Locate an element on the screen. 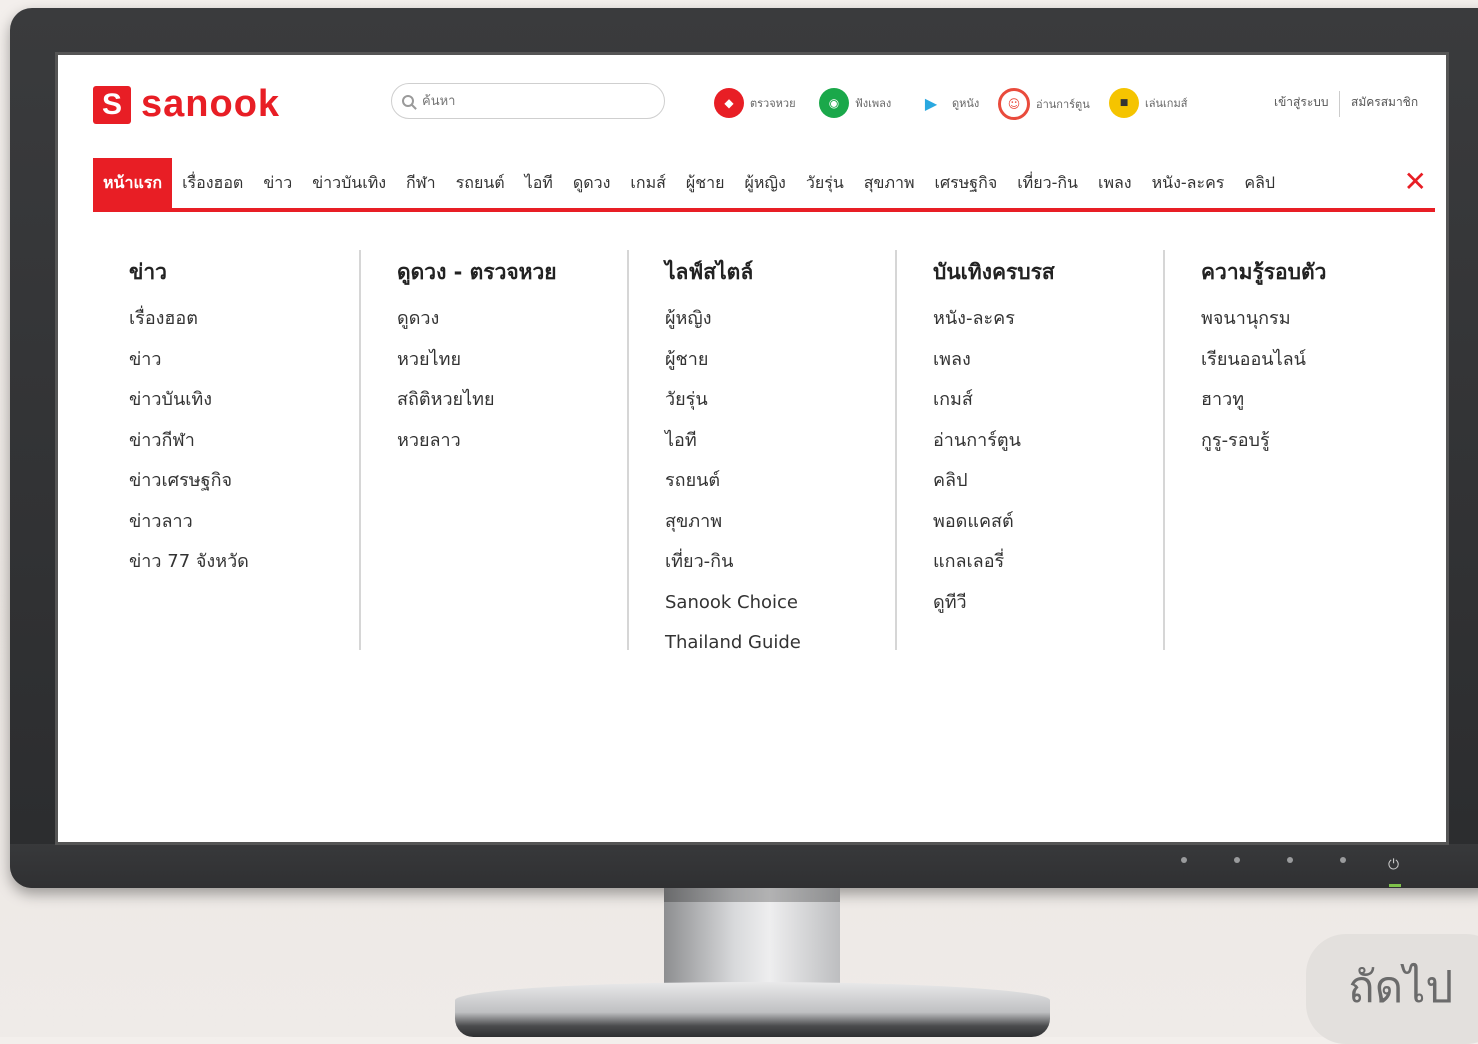 This screenshot has width=1478, height=1044. logo-mark: S is located at coordinates (112, 104).